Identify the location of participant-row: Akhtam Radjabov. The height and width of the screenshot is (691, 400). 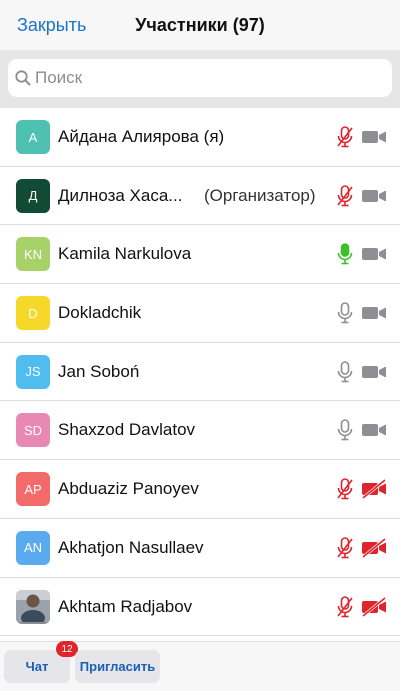
(200, 607).